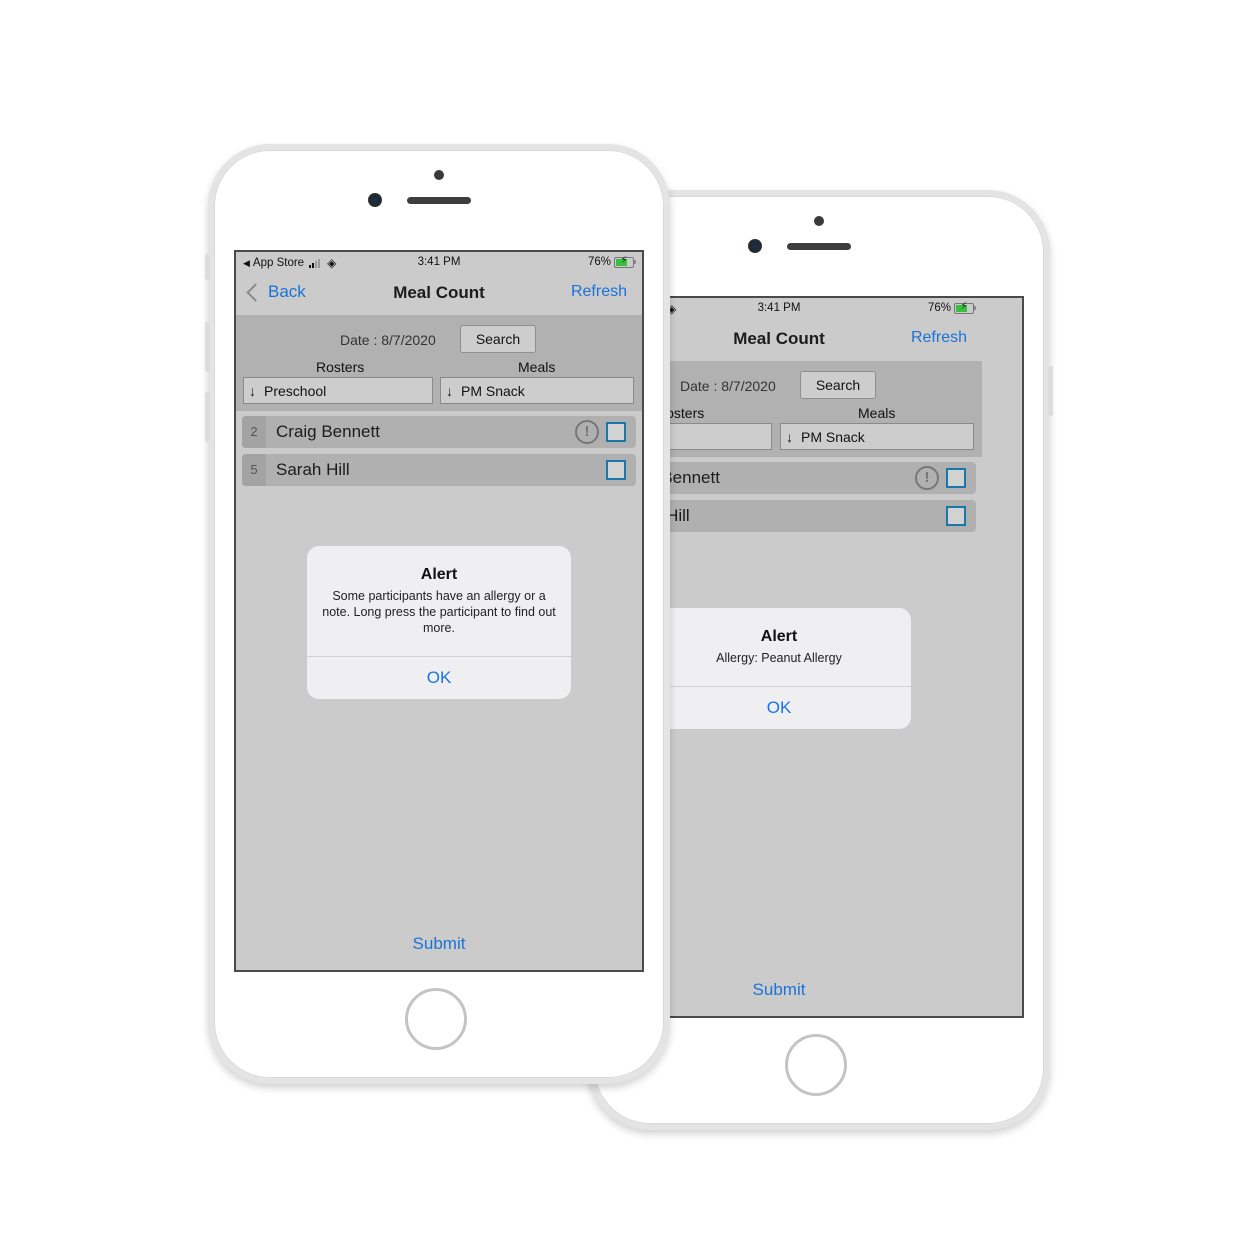 The height and width of the screenshot is (1251, 1251). What do you see at coordinates (313, 469) in the screenshot?
I see `participant-name: Sarah Hill` at bounding box center [313, 469].